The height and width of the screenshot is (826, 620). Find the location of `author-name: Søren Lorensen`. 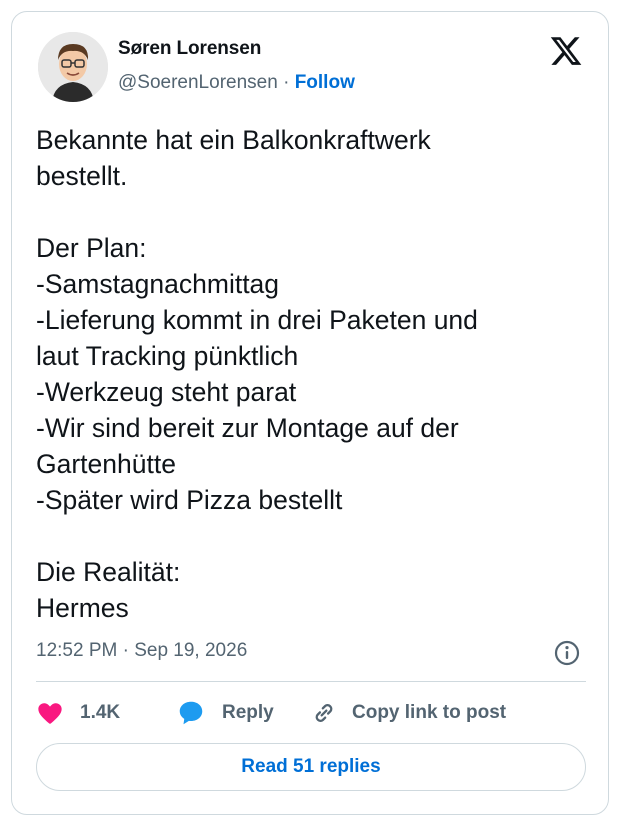

author-name: Søren Lorensen is located at coordinates (189, 49).